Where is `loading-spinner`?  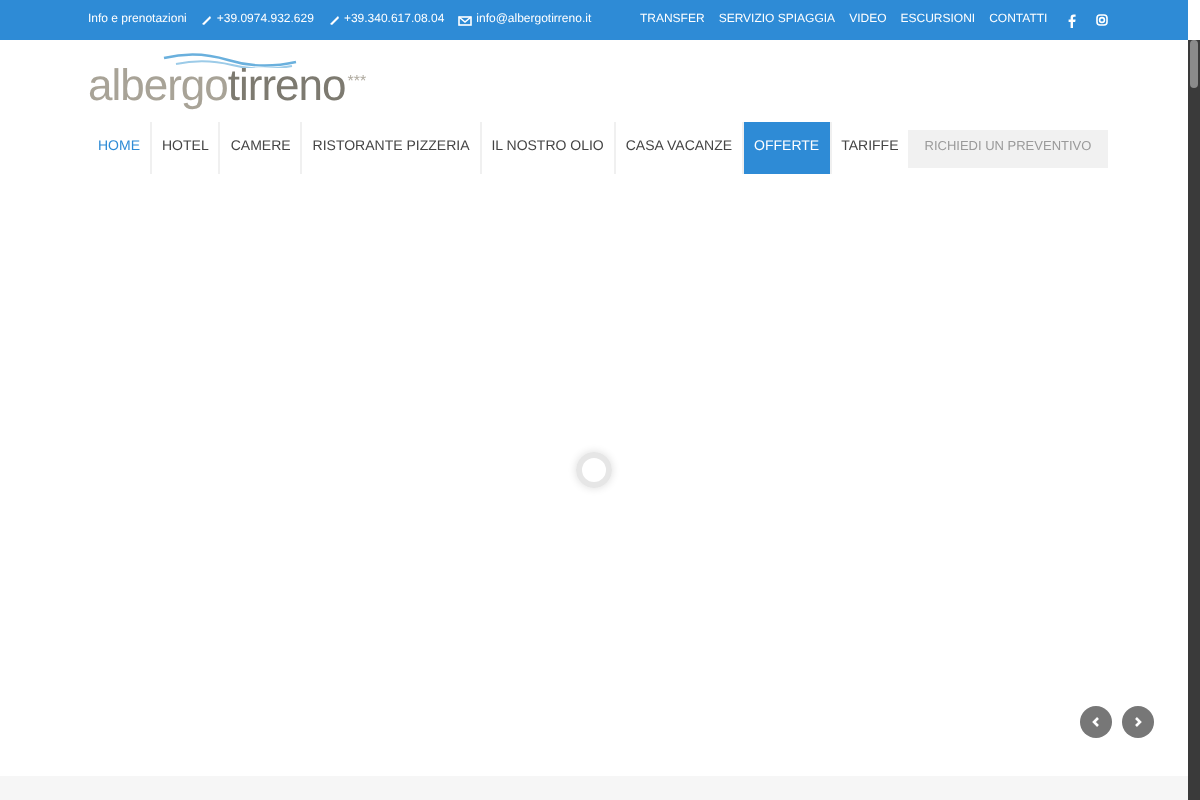
loading-spinner is located at coordinates (594, 470).